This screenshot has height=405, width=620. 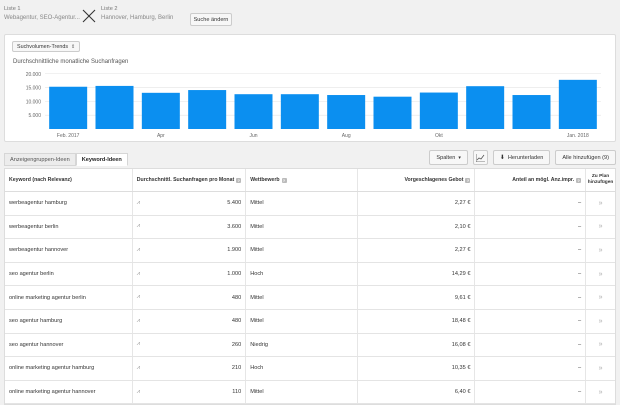 I want to click on change-search-button: Suche ändern, so click(x=211, y=19).